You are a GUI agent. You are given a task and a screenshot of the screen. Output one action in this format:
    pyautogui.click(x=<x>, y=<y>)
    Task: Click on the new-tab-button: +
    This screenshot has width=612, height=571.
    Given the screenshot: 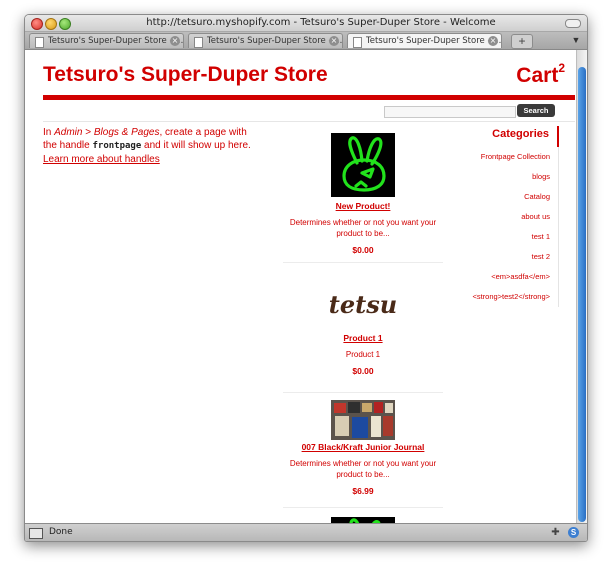 What is the action you would take?
    pyautogui.click(x=522, y=41)
    